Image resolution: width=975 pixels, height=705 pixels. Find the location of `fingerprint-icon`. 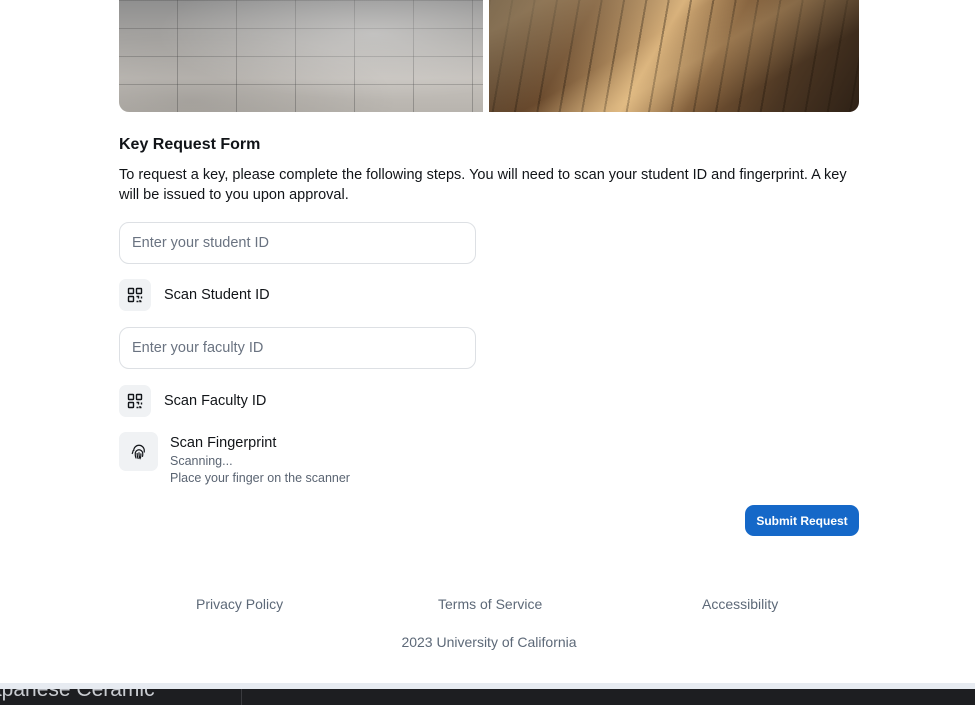

fingerprint-icon is located at coordinates (138, 451).